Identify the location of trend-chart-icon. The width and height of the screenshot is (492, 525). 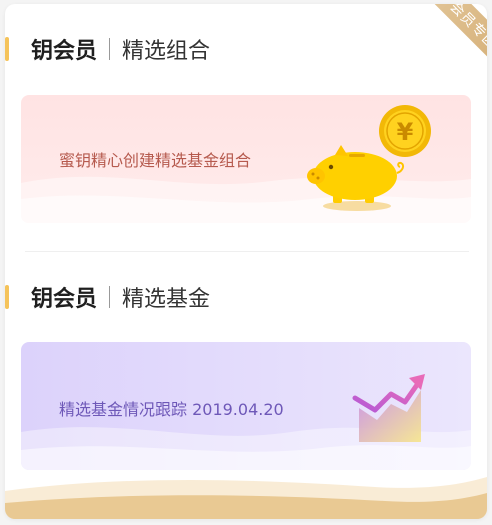
(388, 408).